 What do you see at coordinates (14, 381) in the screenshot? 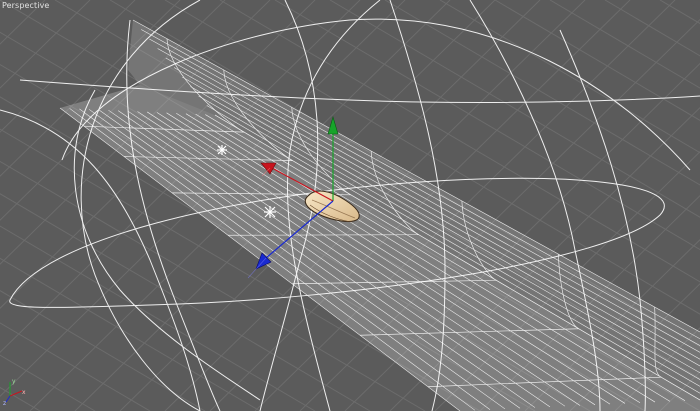
I see `axis-label-y: y` at bounding box center [14, 381].